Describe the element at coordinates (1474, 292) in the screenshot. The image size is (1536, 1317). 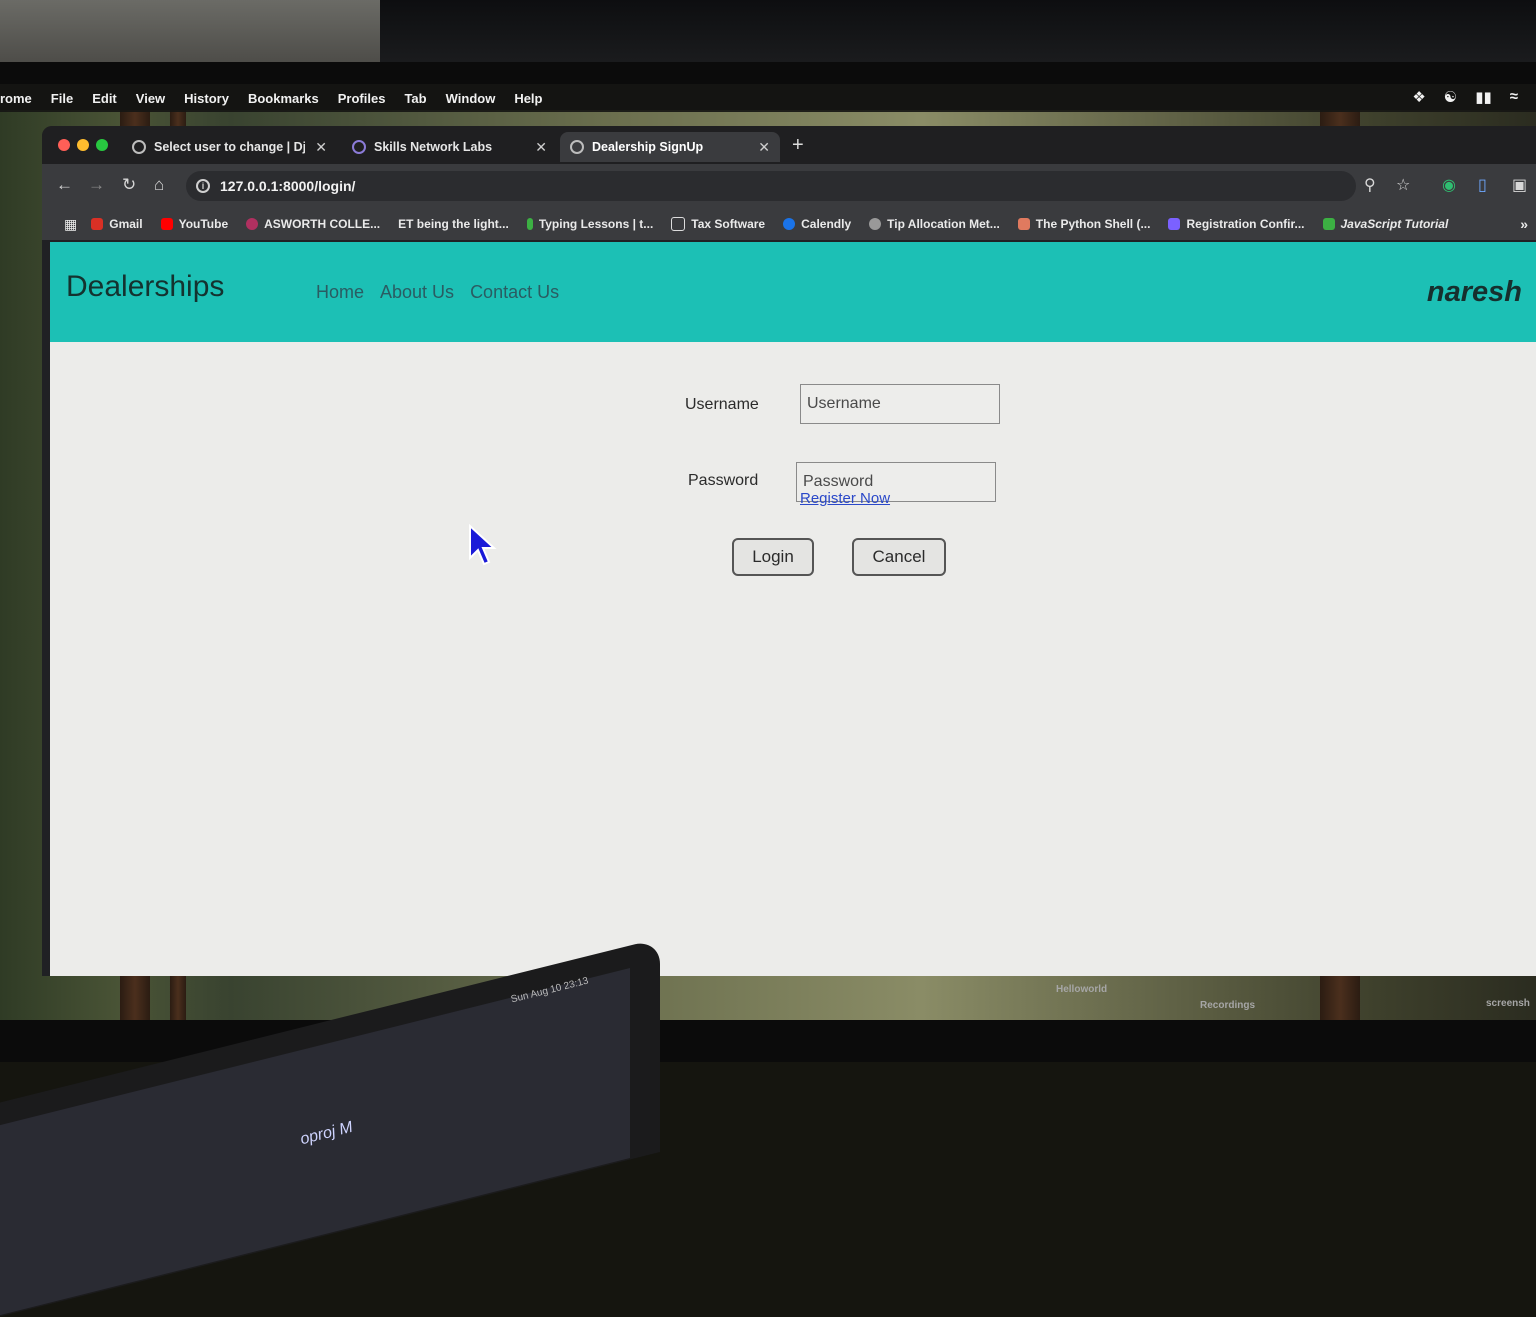
I see `logged-in-username: naresh` at that location.